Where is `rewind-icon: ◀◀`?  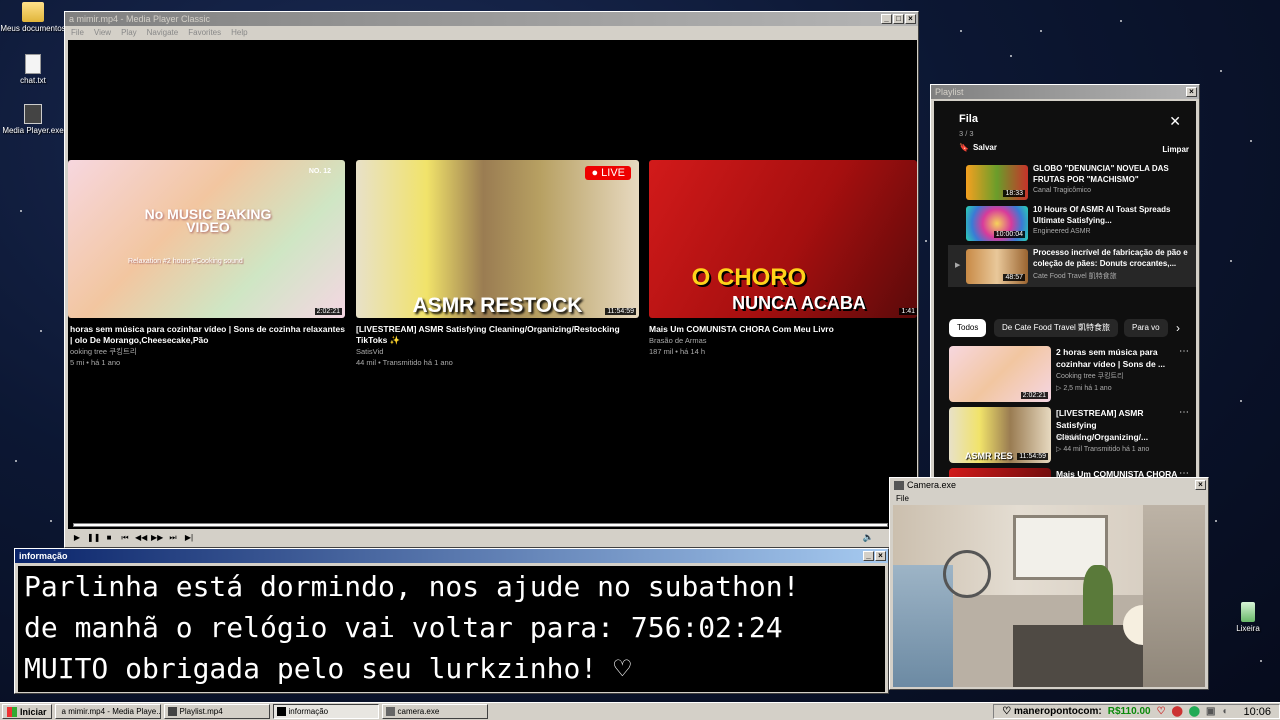
rewind-icon: ◀◀ is located at coordinates (141, 538).